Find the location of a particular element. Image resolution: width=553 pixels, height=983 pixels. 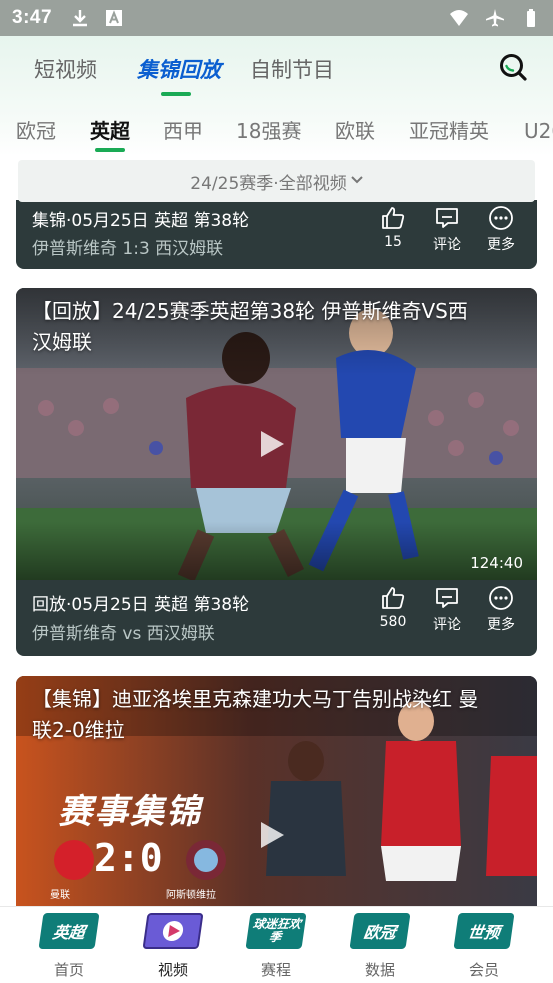

wifi-icon is located at coordinates (459, 18).